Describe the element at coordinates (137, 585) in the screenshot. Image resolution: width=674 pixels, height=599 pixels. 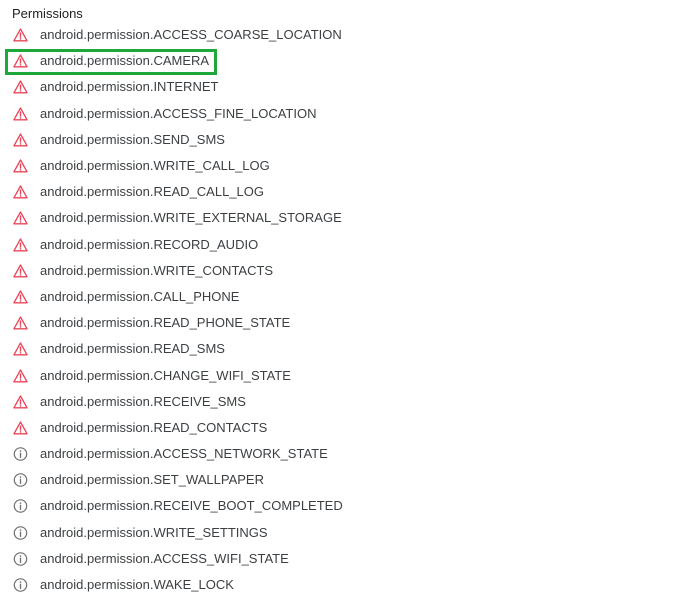
I see `permission-label: android.permission.WAKE_LOCK` at that location.